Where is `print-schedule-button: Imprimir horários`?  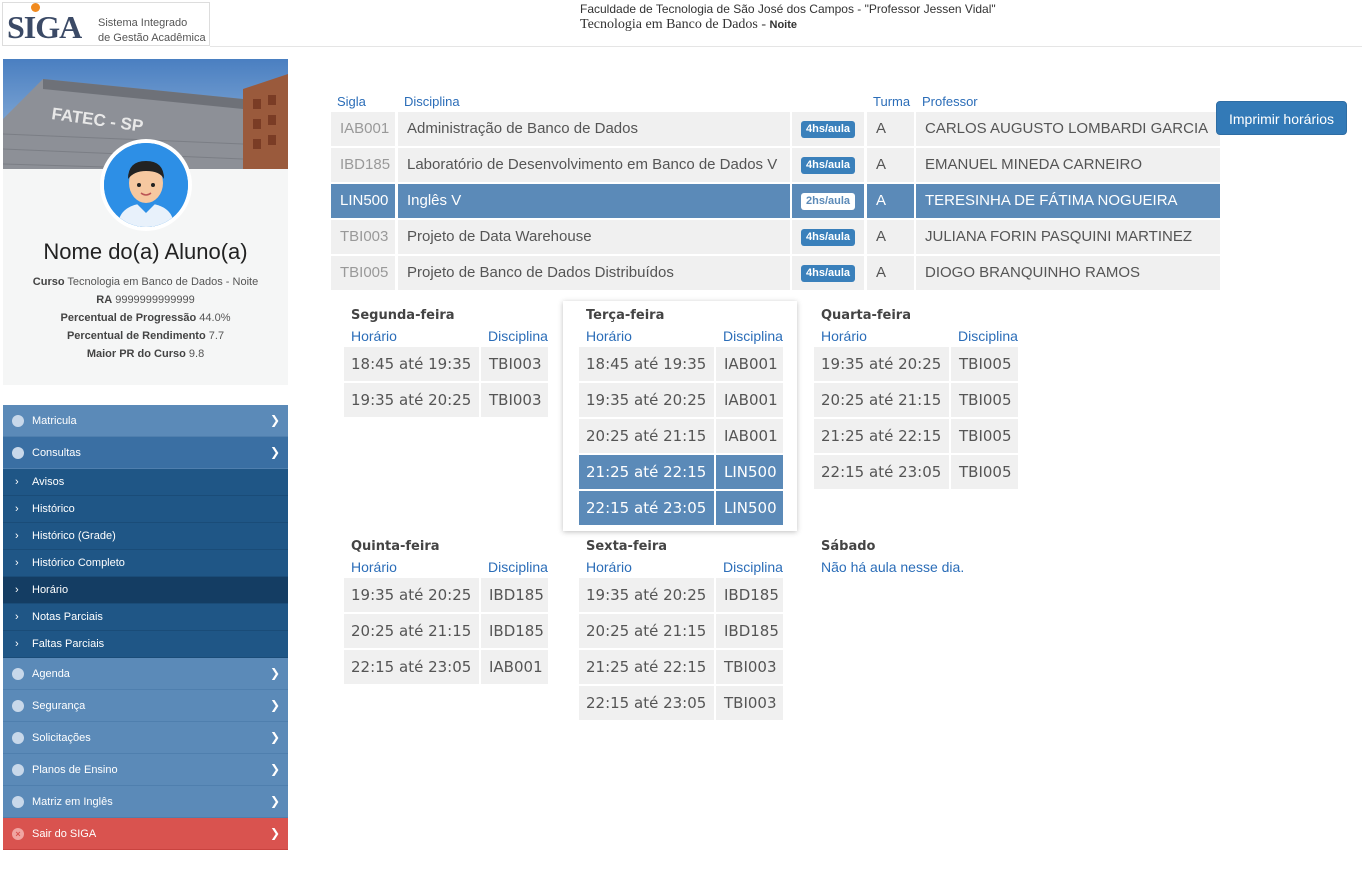 print-schedule-button: Imprimir horários is located at coordinates (1281, 118).